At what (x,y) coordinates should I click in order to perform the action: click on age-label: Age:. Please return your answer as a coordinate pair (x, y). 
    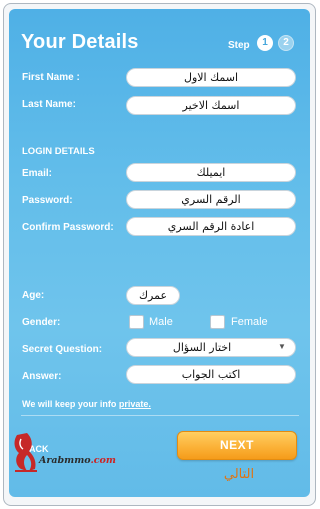
    Looking at the image, I should click on (33, 295).